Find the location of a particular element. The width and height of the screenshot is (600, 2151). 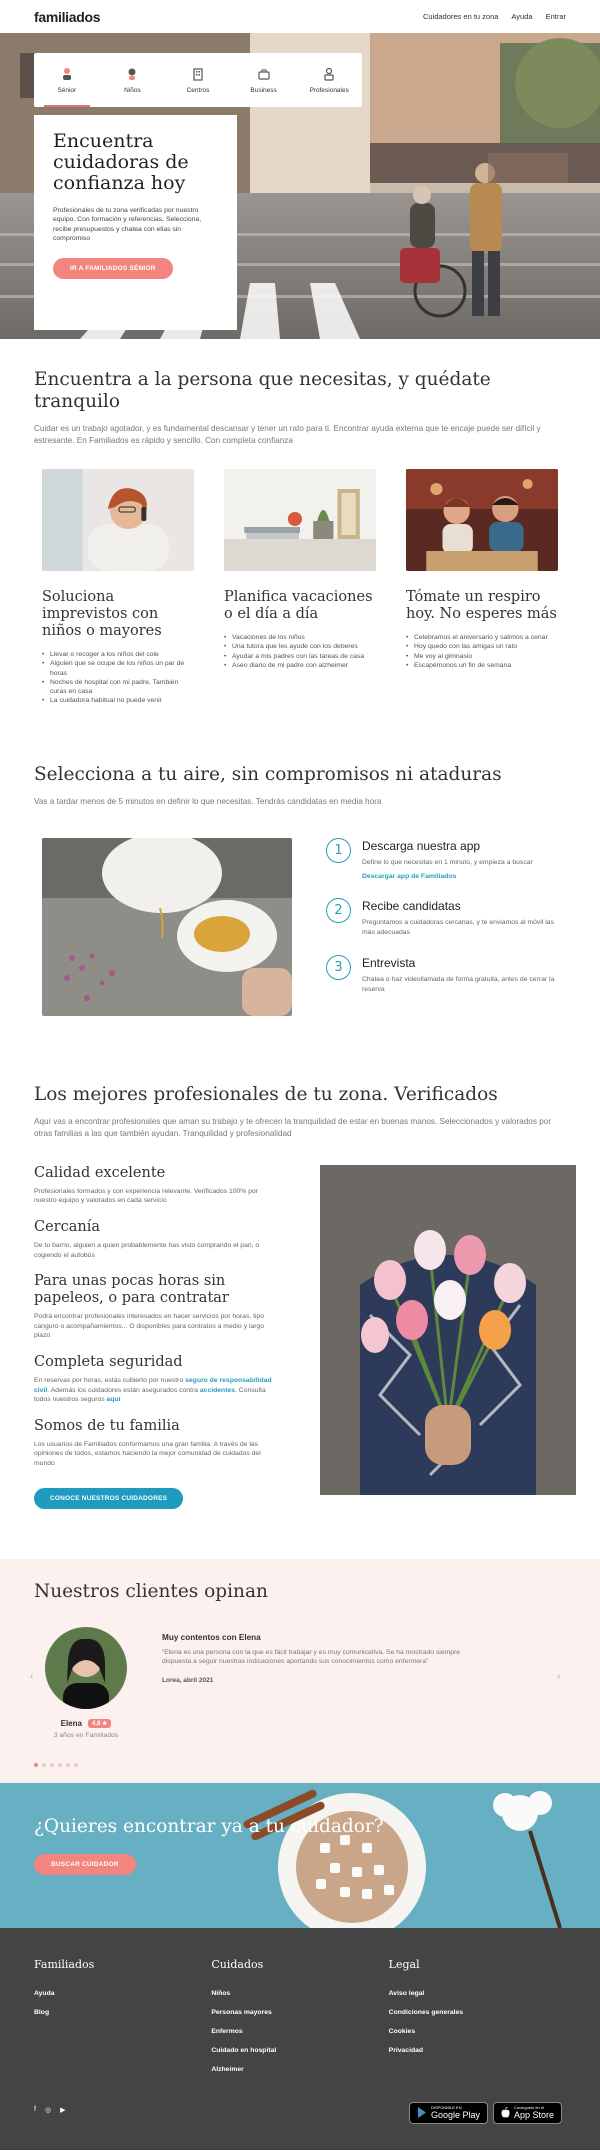

feature-title: Somos de tu familia is located at coordinates (107, 1425).